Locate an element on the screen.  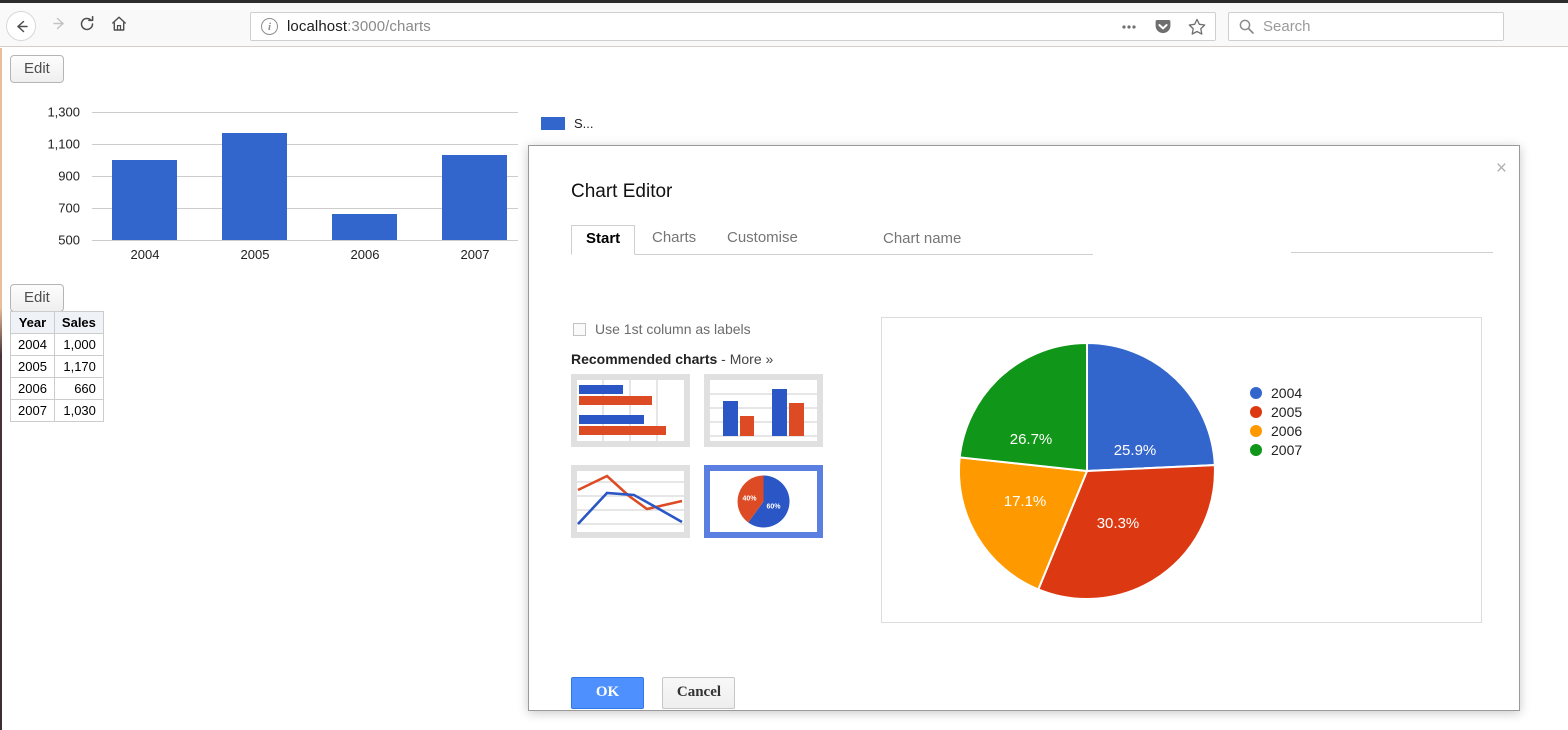
search-icon is located at coordinates (1246, 26).